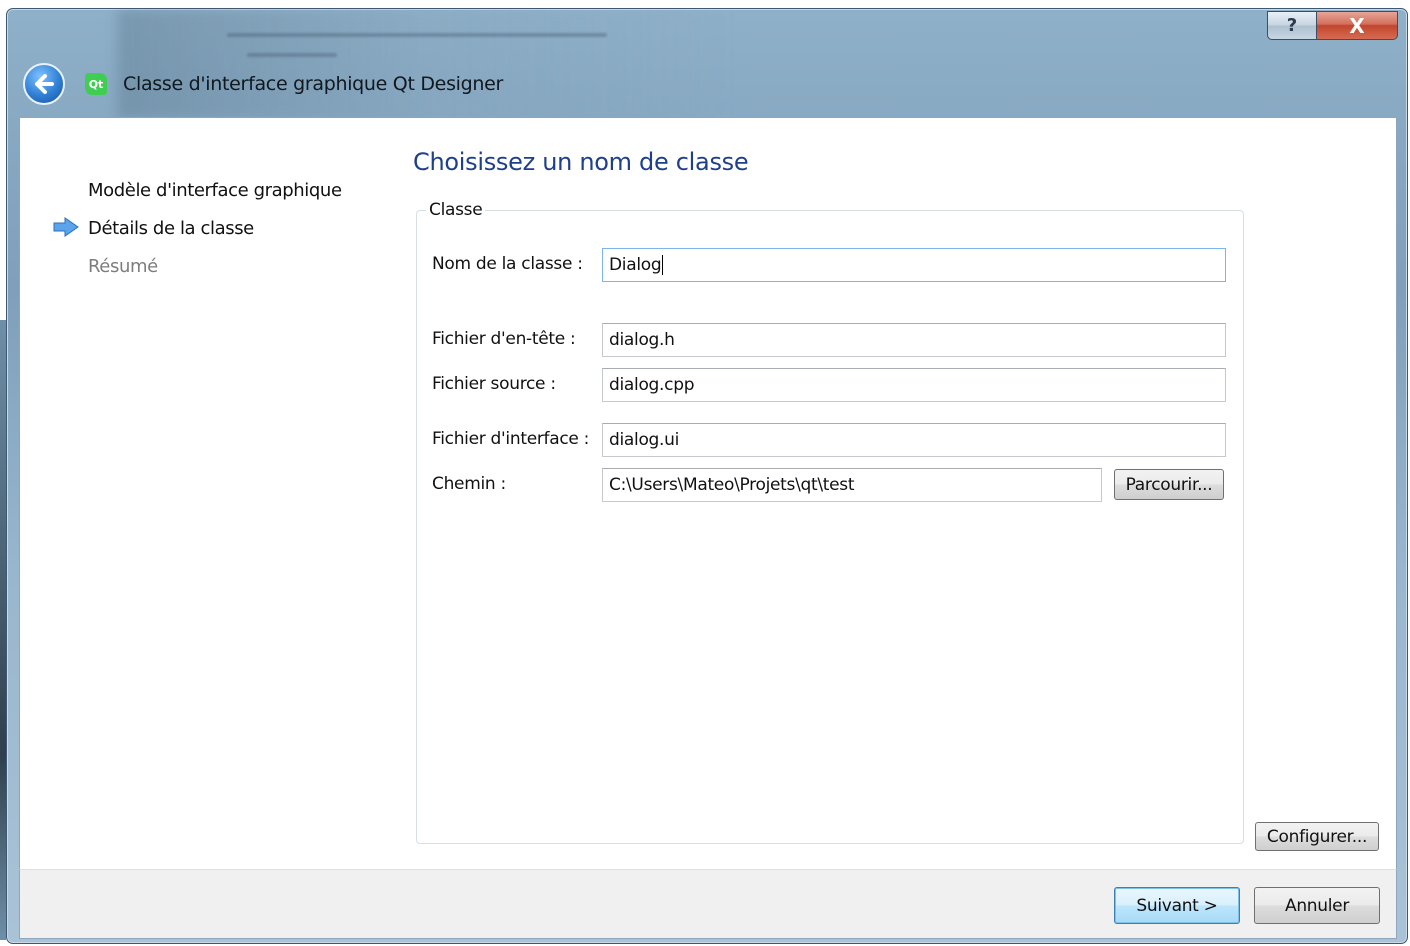  Describe the element at coordinates (215, 190) in the screenshot. I see `step-interface-template: Modèle d'interface graphique` at that location.